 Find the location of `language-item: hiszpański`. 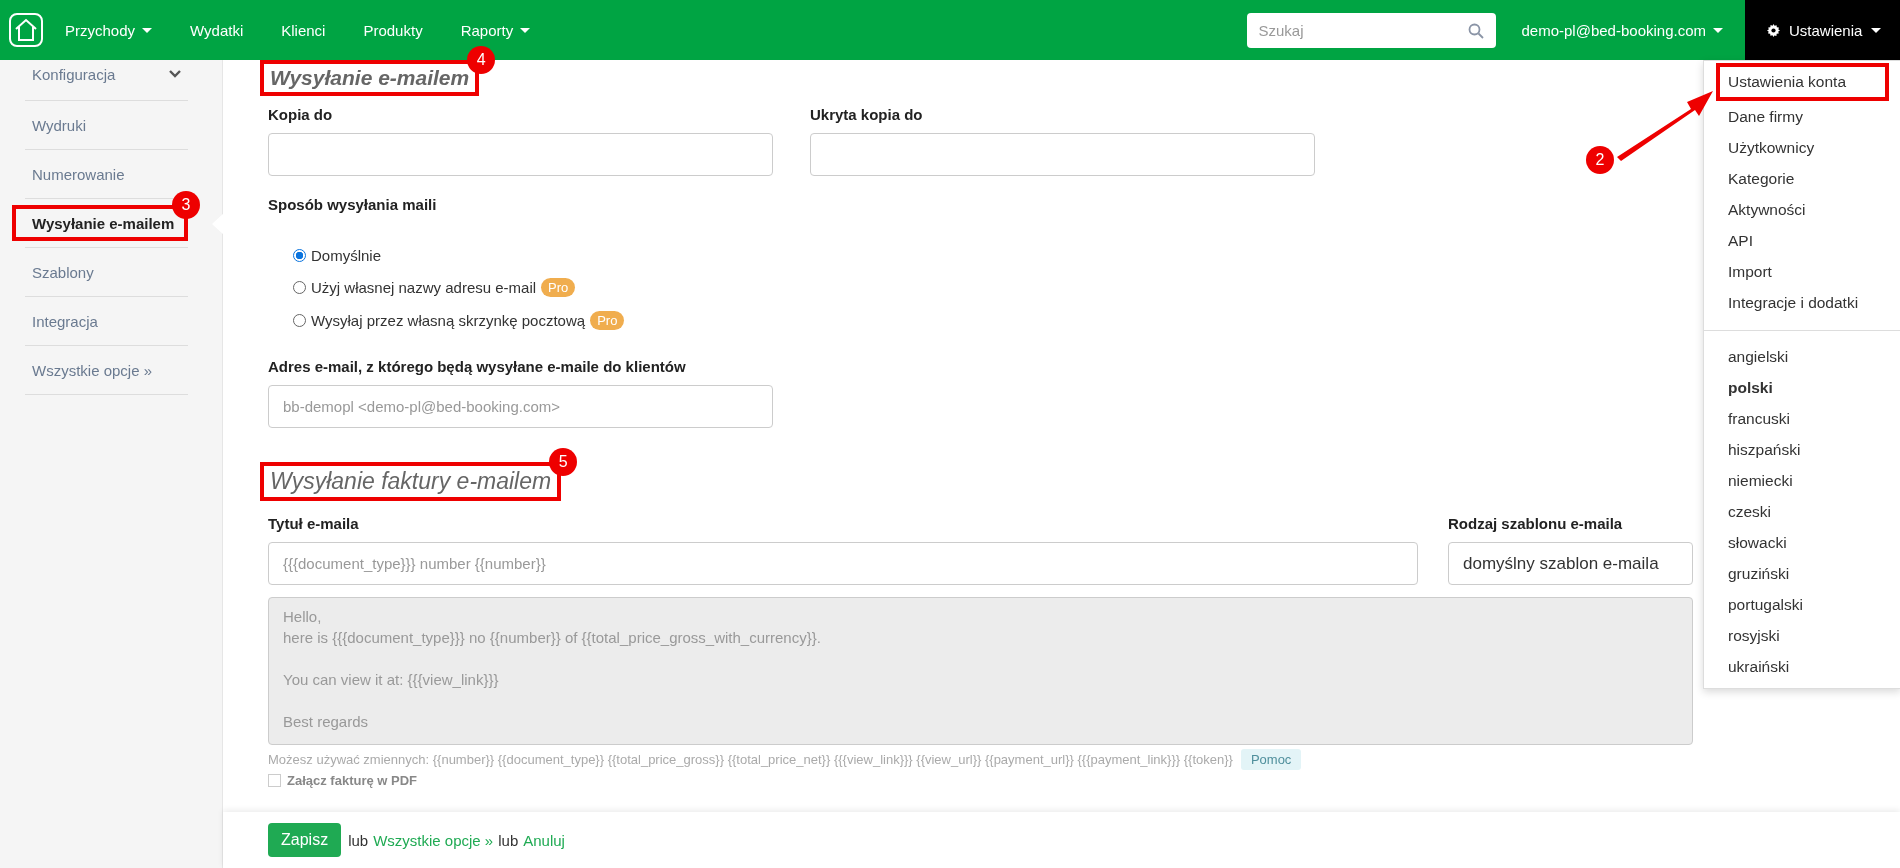

language-item: hiszpański is located at coordinates (1802, 449).